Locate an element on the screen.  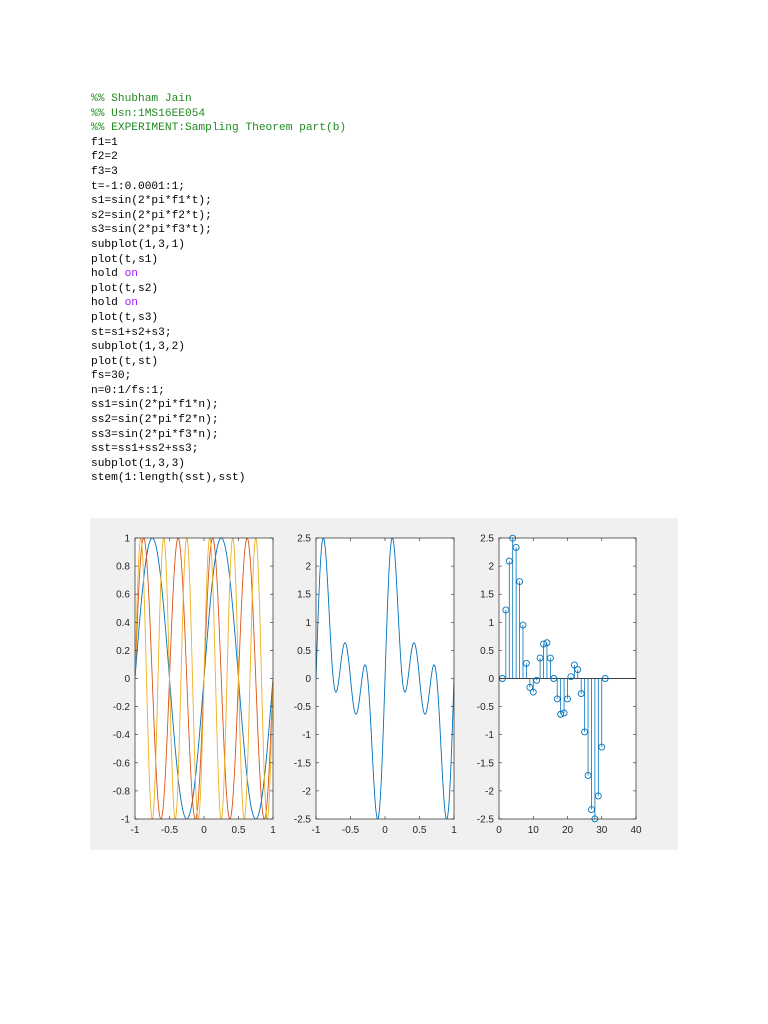
code-line: sst=ss1+ss2+ss3; is located at coordinates (218, 449).